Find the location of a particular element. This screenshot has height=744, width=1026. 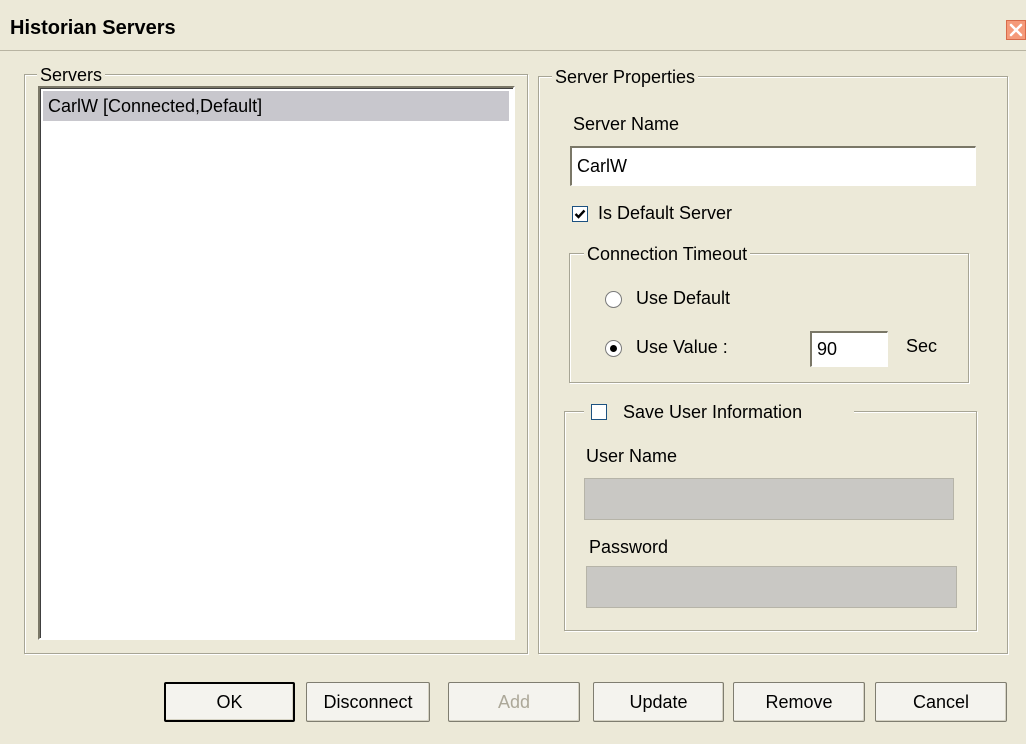

password-input is located at coordinates (771, 587).